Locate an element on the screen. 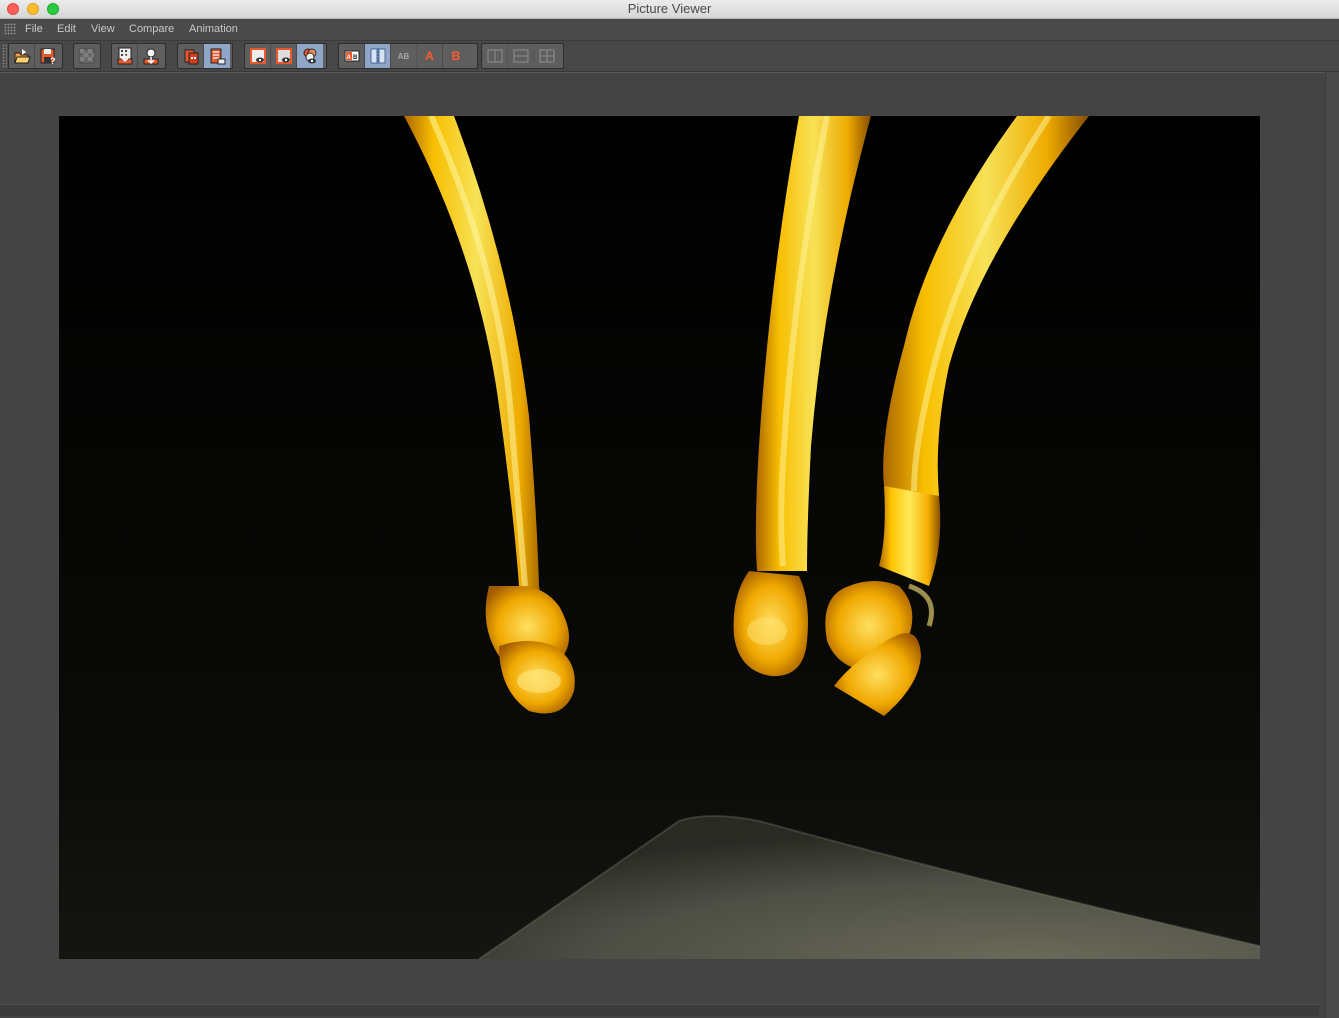  ab-swap-button: AB is located at coordinates (404, 56).